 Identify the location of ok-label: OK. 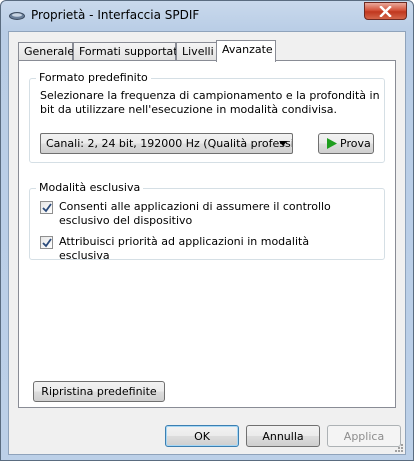
(202, 436).